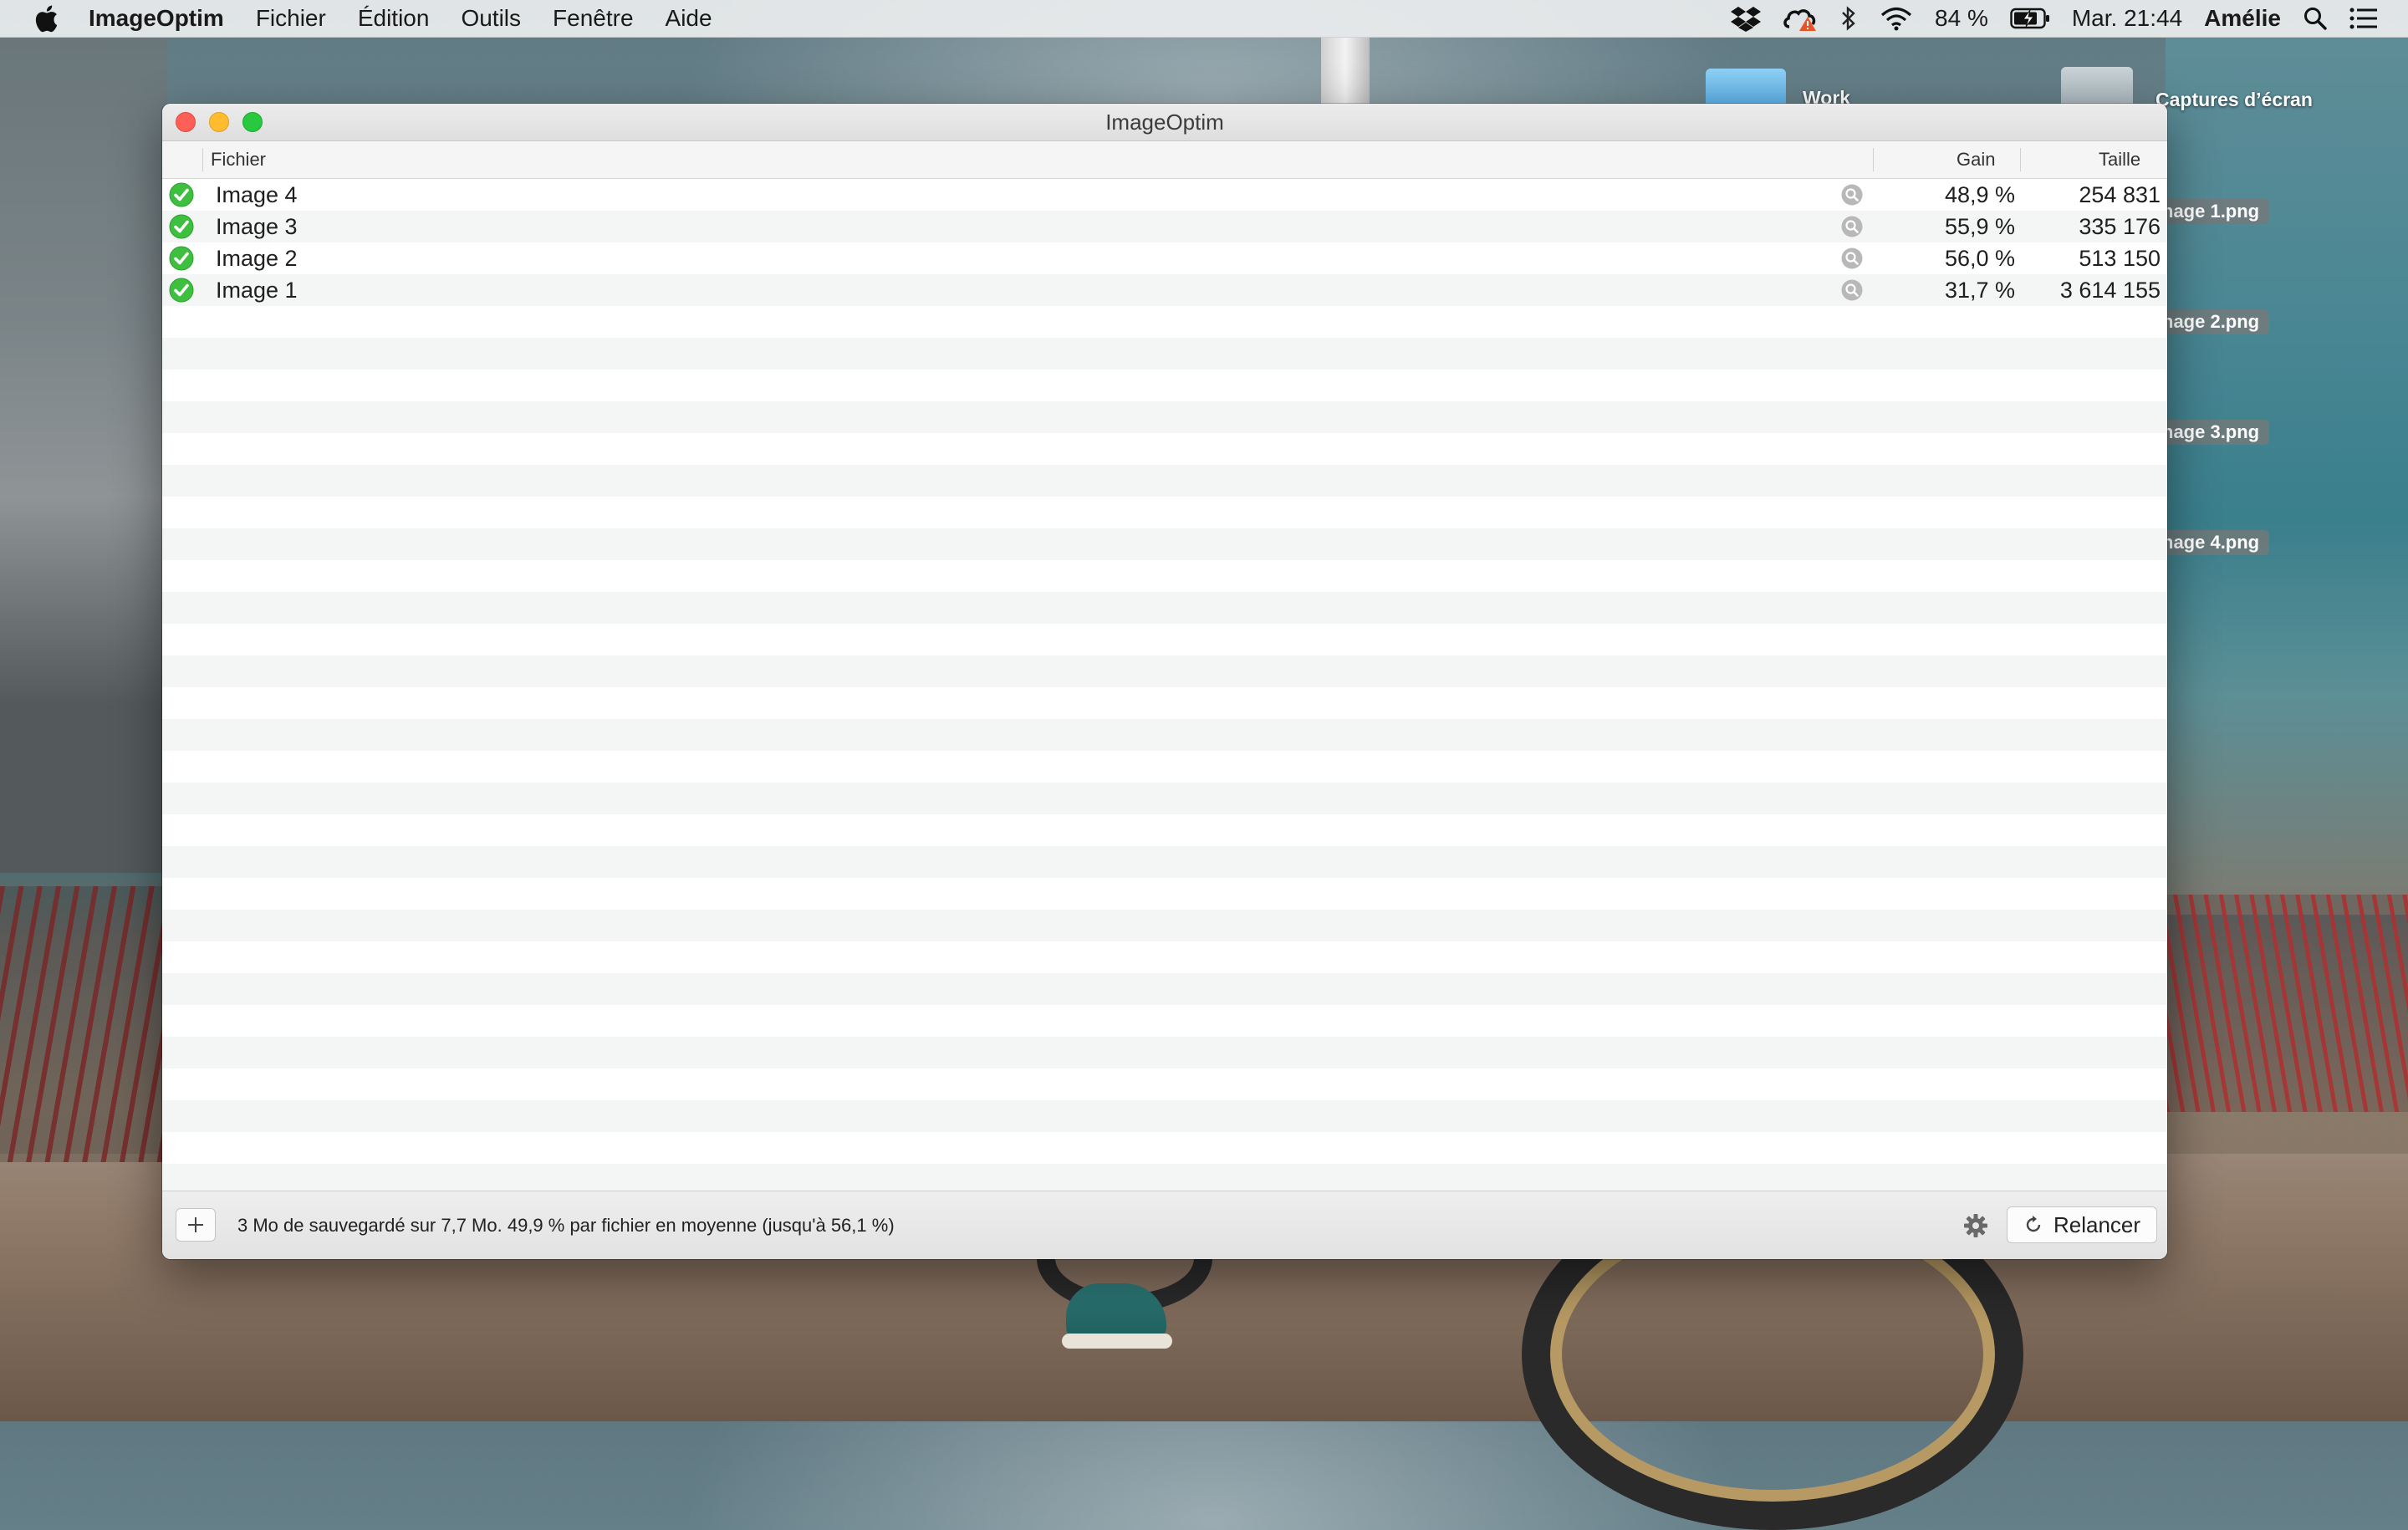  Describe the element at coordinates (2030, 18) in the screenshot. I see `battery-icon` at that location.